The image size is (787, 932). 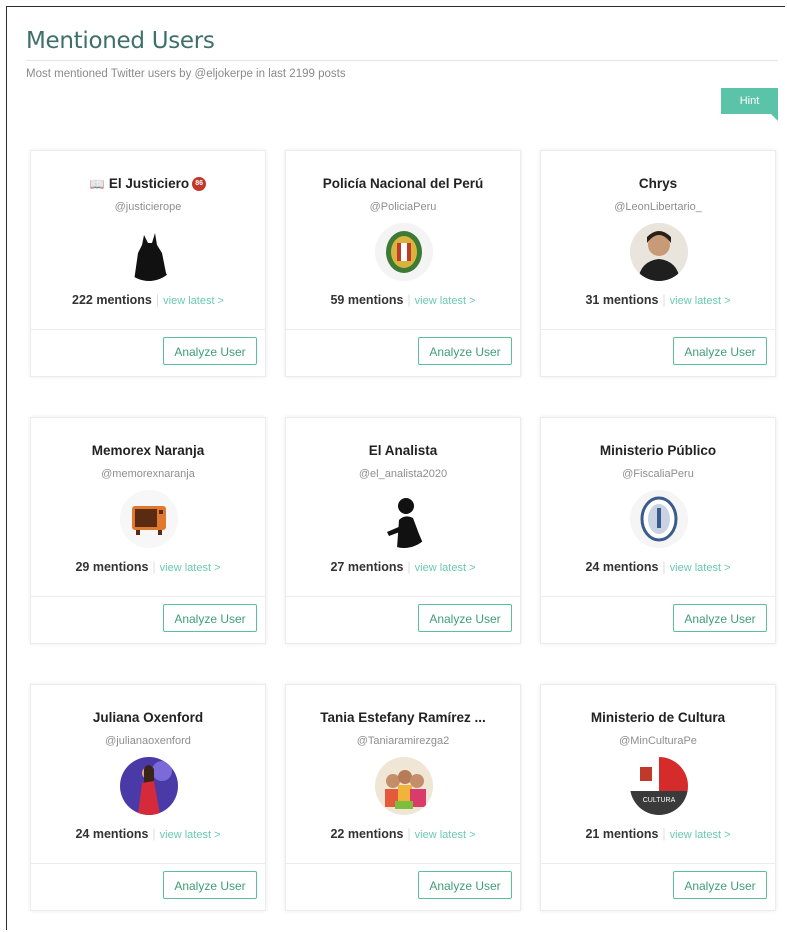 What do you see at coordinates (749, 104) in the screenshot?
I see `hint-button: Hint` at bounding box center [749, 104].